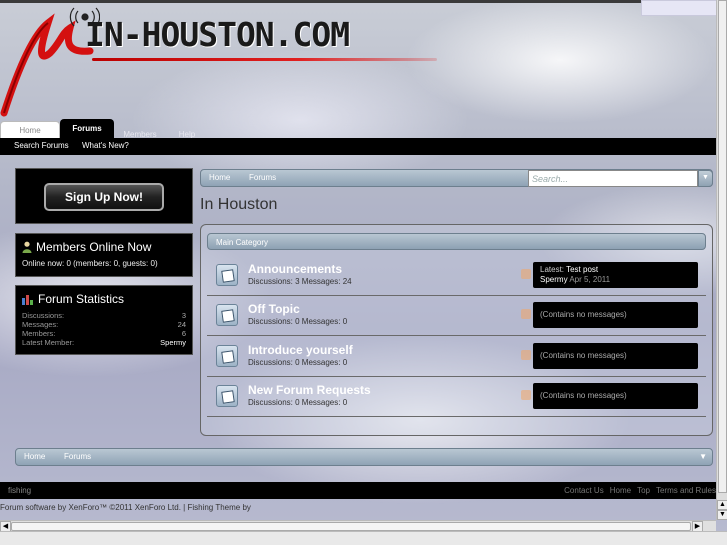  I want to click on members-online-header: Members Online Now, so click(104, 247).